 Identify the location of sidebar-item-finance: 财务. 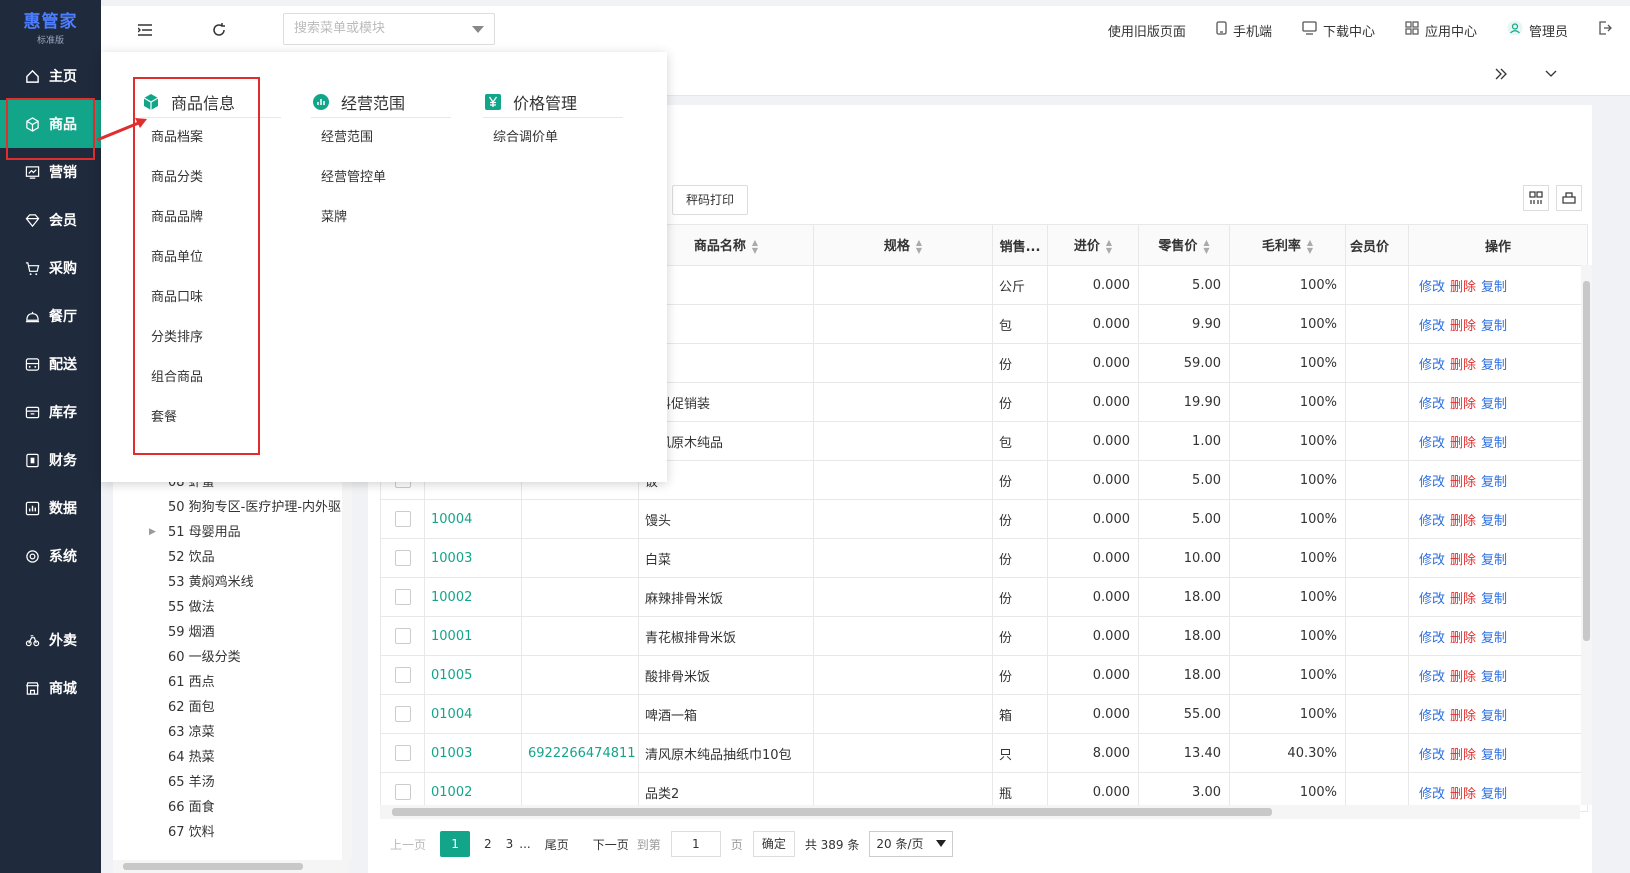
(50, 460).